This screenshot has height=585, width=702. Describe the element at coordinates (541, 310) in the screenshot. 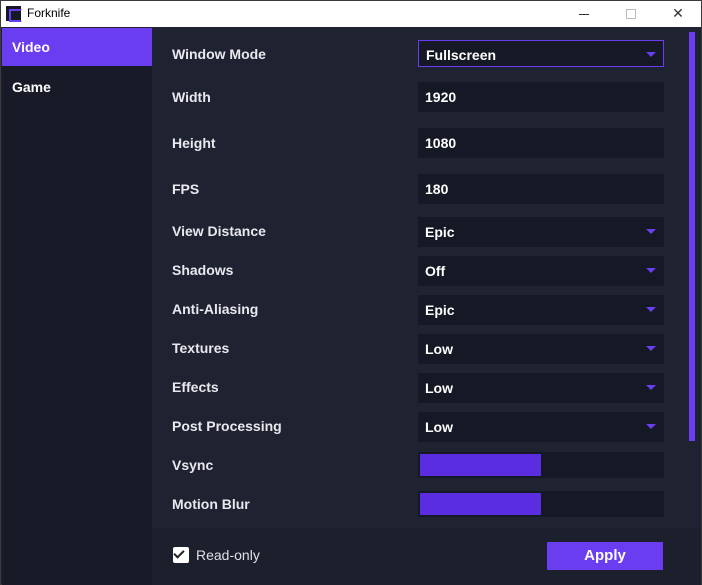

I see `anti-aliasing-dropdown: Epic` at that location.